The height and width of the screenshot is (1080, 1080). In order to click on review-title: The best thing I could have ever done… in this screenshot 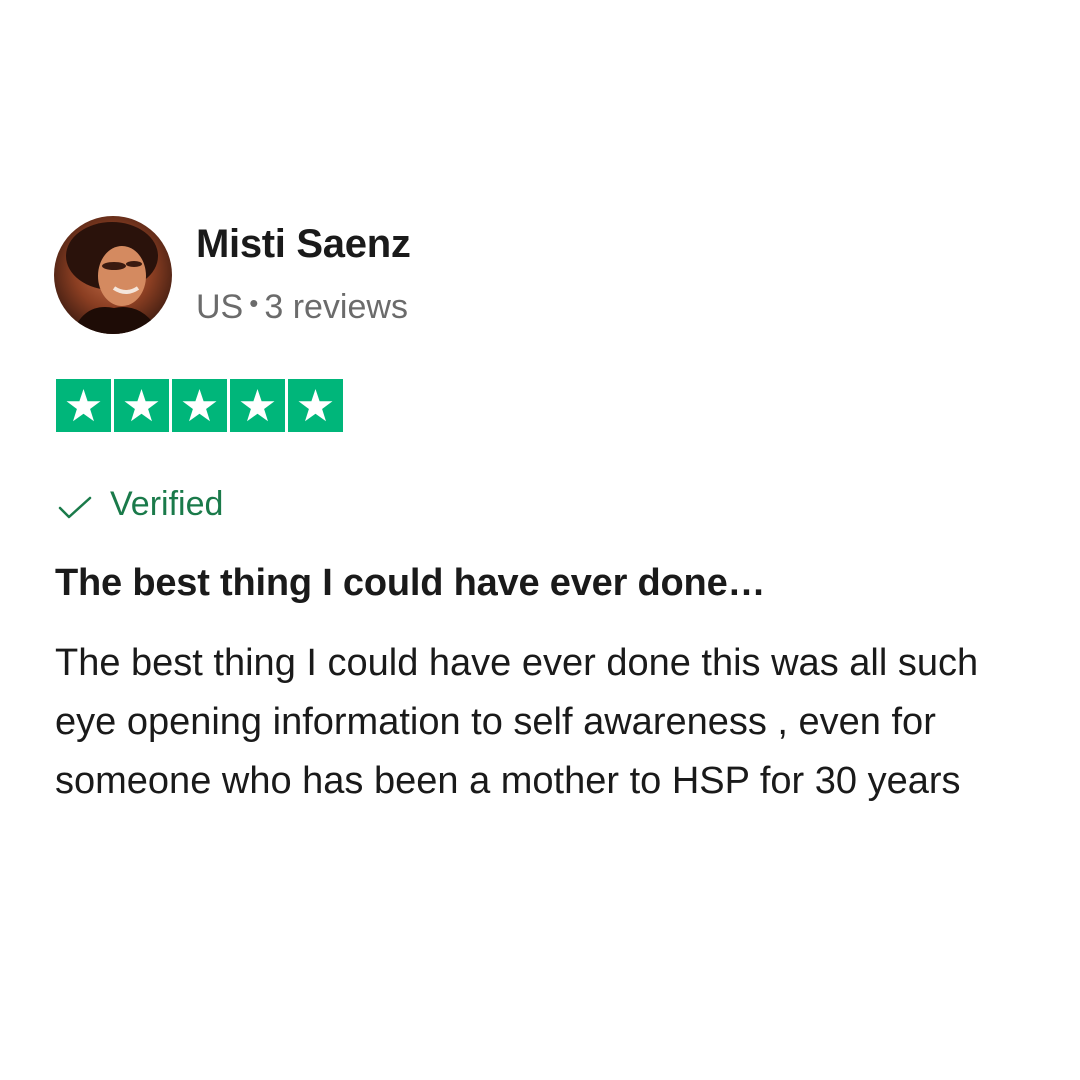, I will do `click(410, 583)`.